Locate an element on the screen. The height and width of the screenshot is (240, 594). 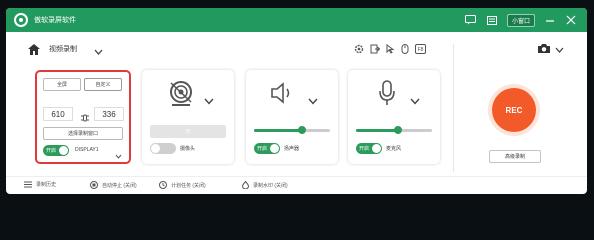
schedule-label: 计划任务 (关闭) is located at coordinates (188, 185).